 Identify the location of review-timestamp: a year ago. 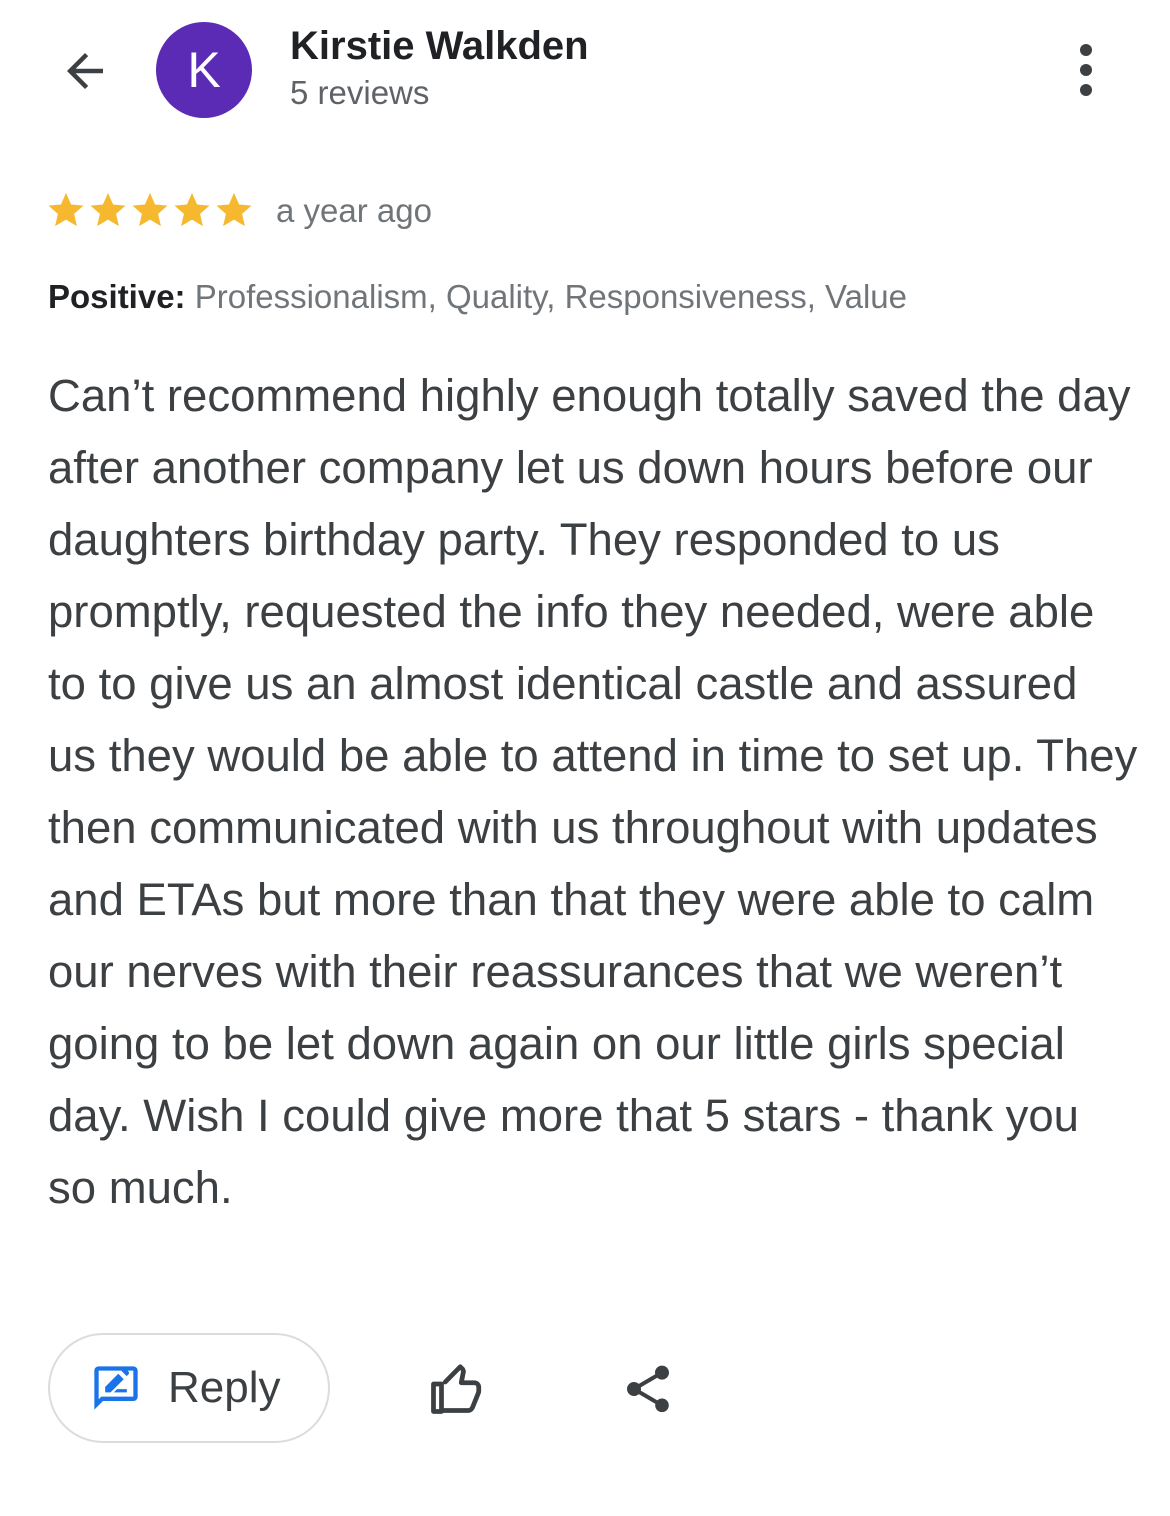
(354, 210).